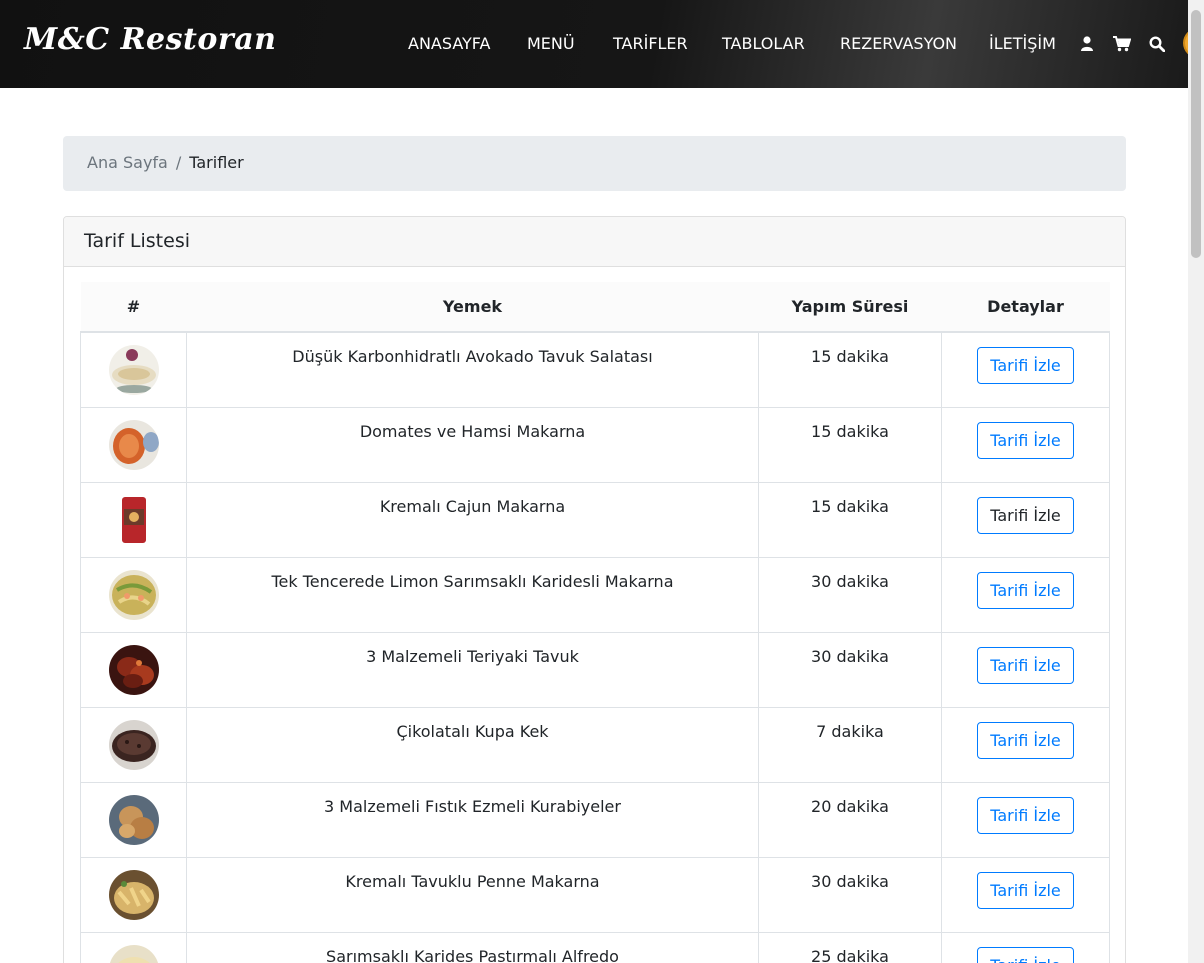  I want to click on recipe-name: Kremalı Cajun Makarna, so click(472, 519).